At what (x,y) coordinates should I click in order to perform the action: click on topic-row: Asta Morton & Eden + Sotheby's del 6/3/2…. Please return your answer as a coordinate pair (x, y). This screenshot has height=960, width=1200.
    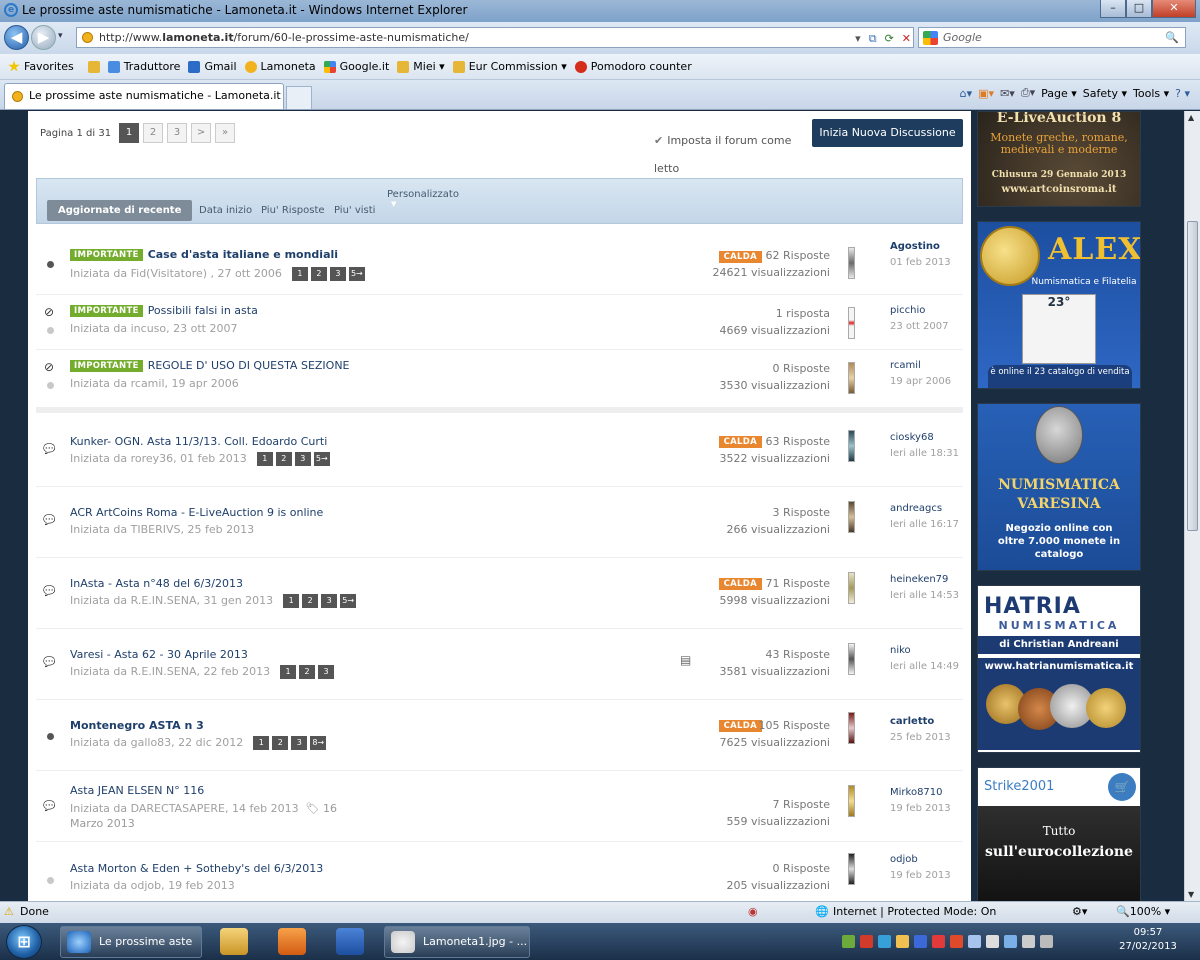
    Looking at the image, I should click on (499, 871).